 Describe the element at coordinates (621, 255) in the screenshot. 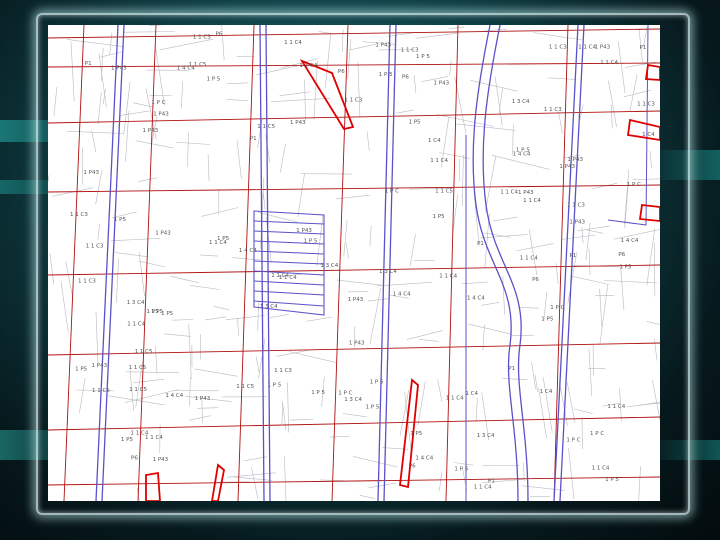

I see `parcel-label: P6` at that location.